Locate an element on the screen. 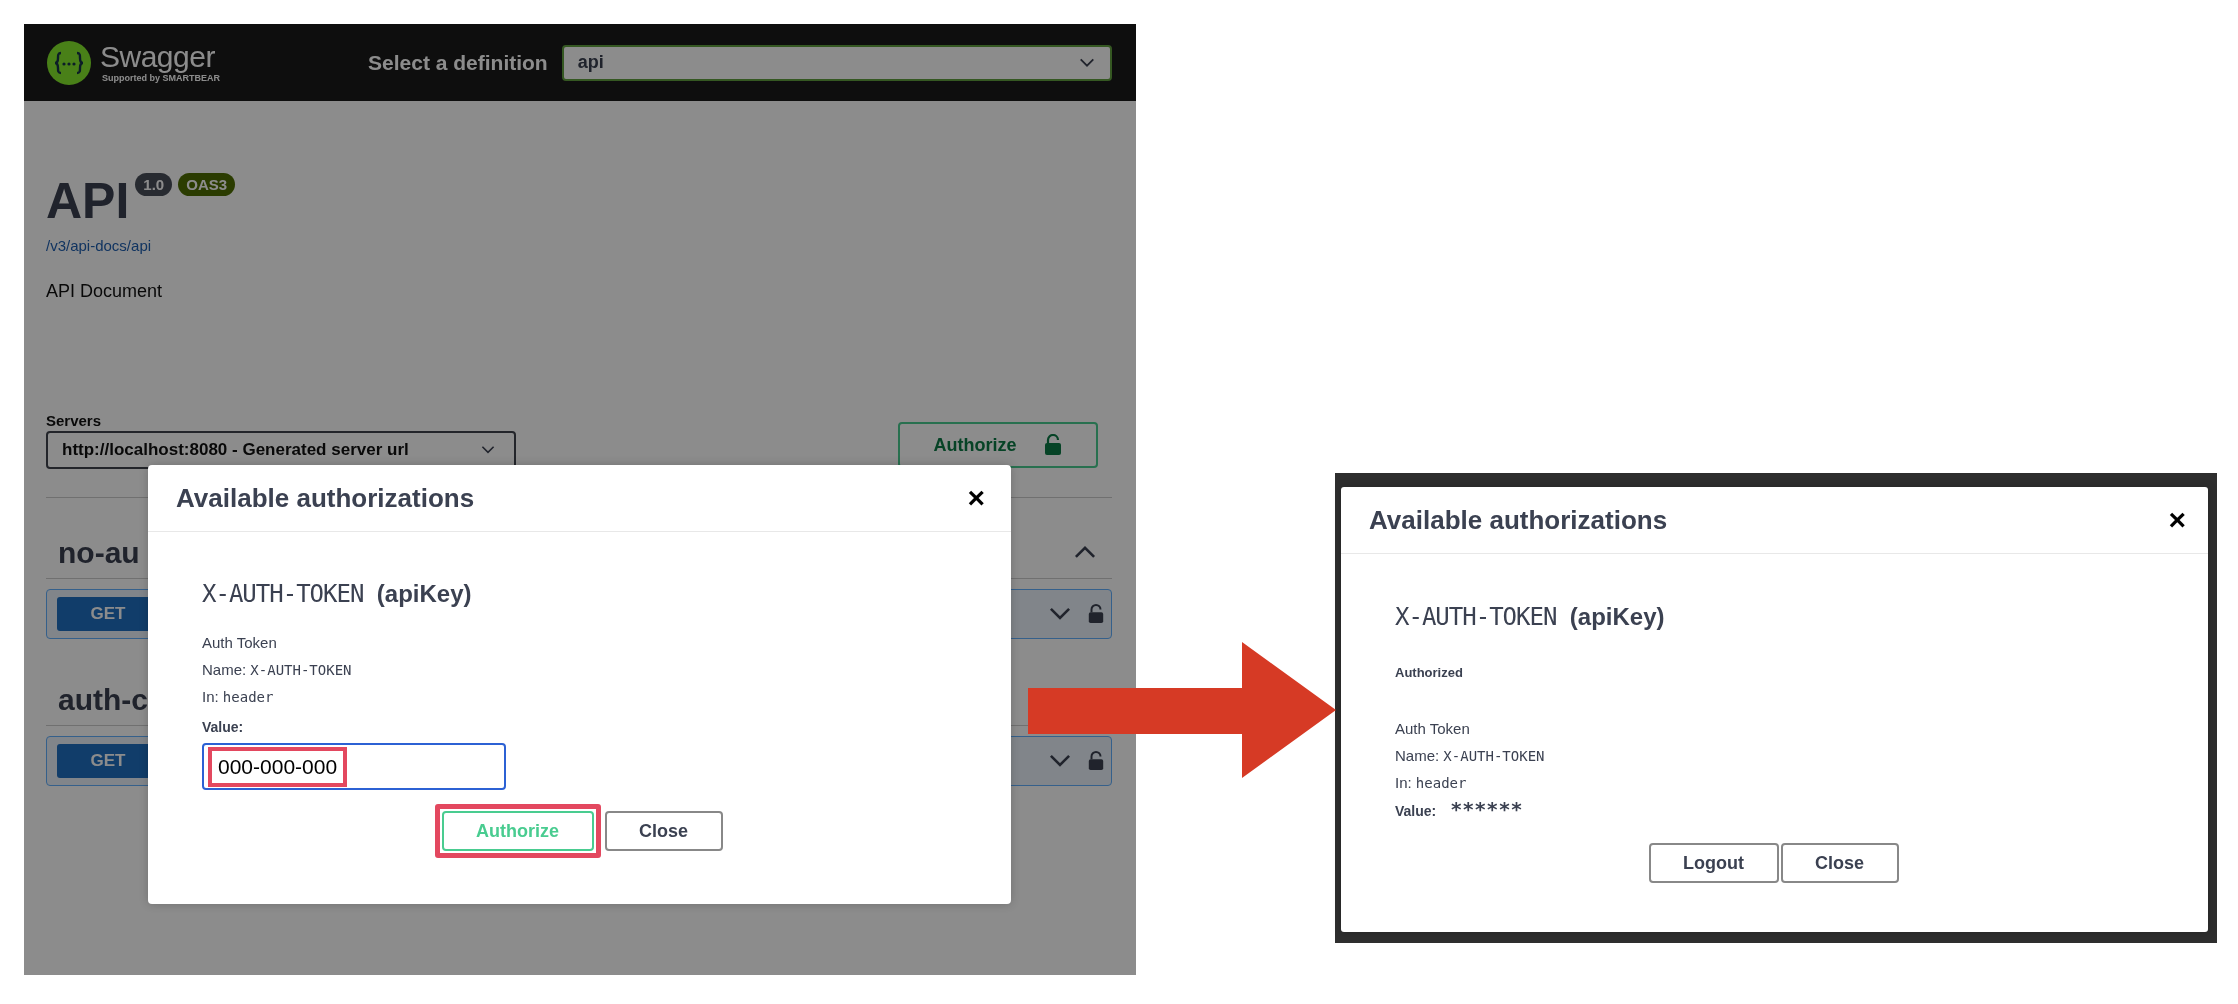  servers-label: Servers is located at coordinates (74, 420).